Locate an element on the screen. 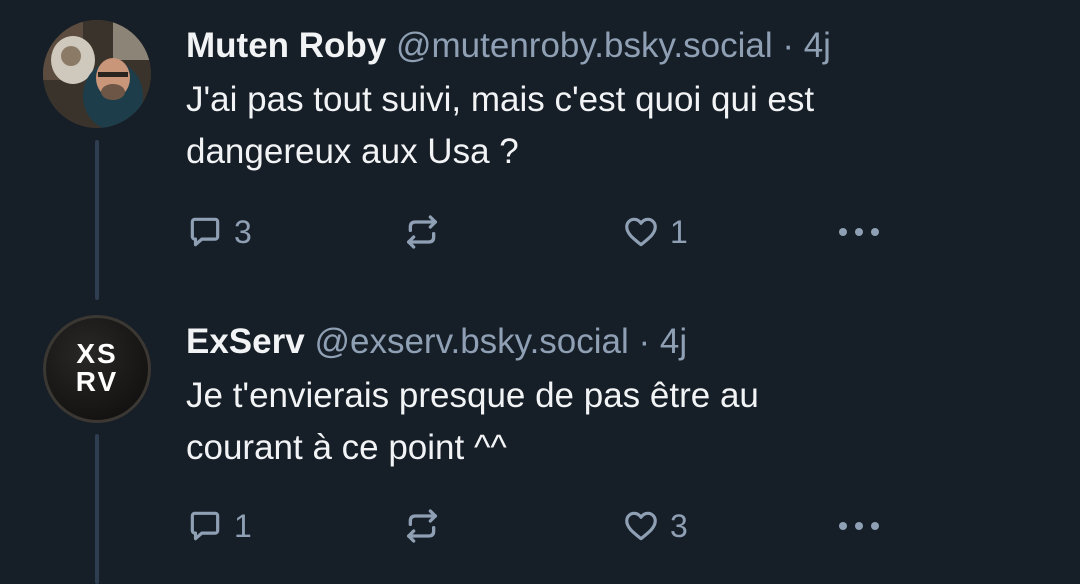 The width and height of the screenshot is (1080, 584). avatar: XS RV is located at coordinates (97, 369).